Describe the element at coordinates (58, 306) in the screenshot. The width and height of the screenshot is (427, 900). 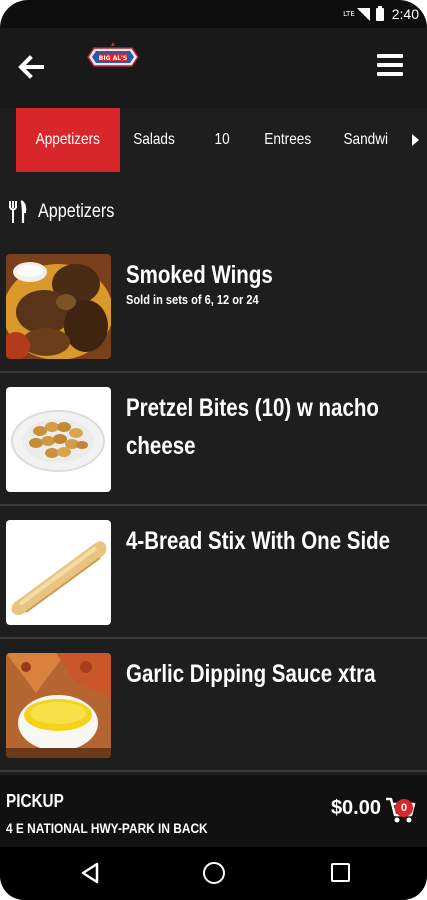
I see `wings-photo` at that location.